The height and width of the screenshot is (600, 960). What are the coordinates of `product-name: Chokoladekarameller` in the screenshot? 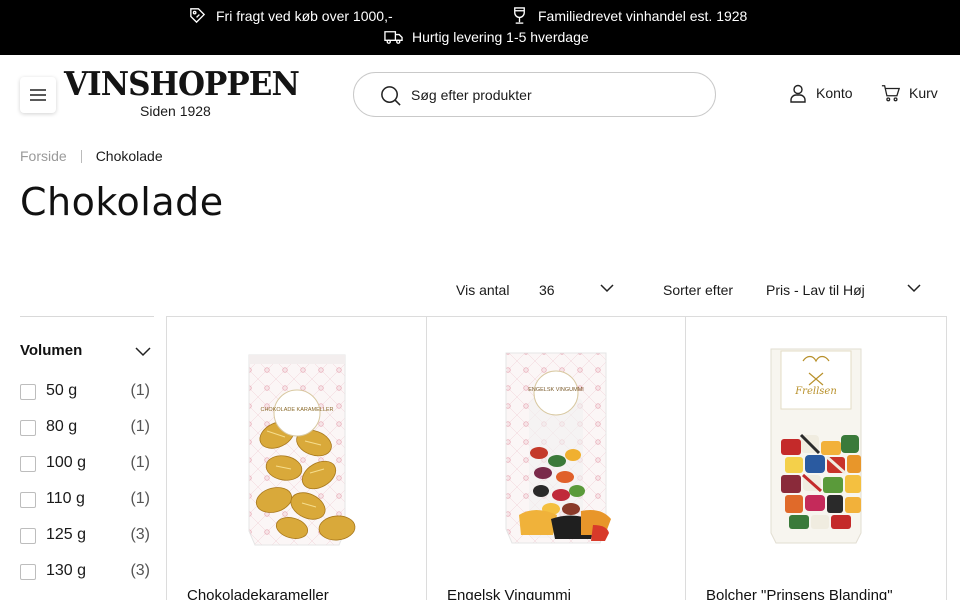 It's located at (258, 593).